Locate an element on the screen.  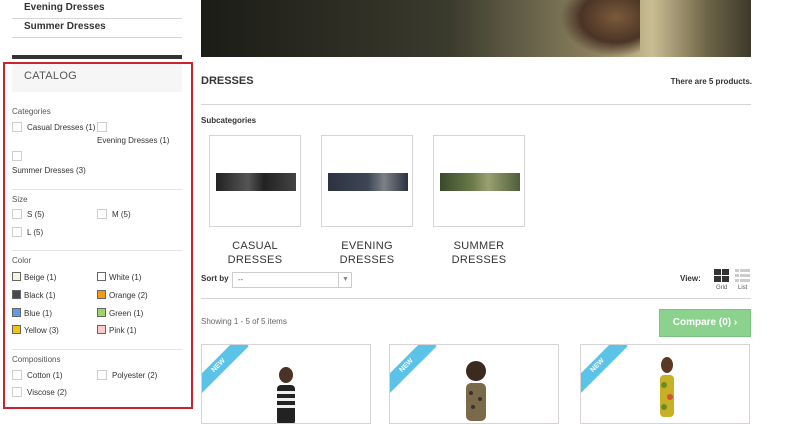
view-label: View: is located at coordinates (690, 278).